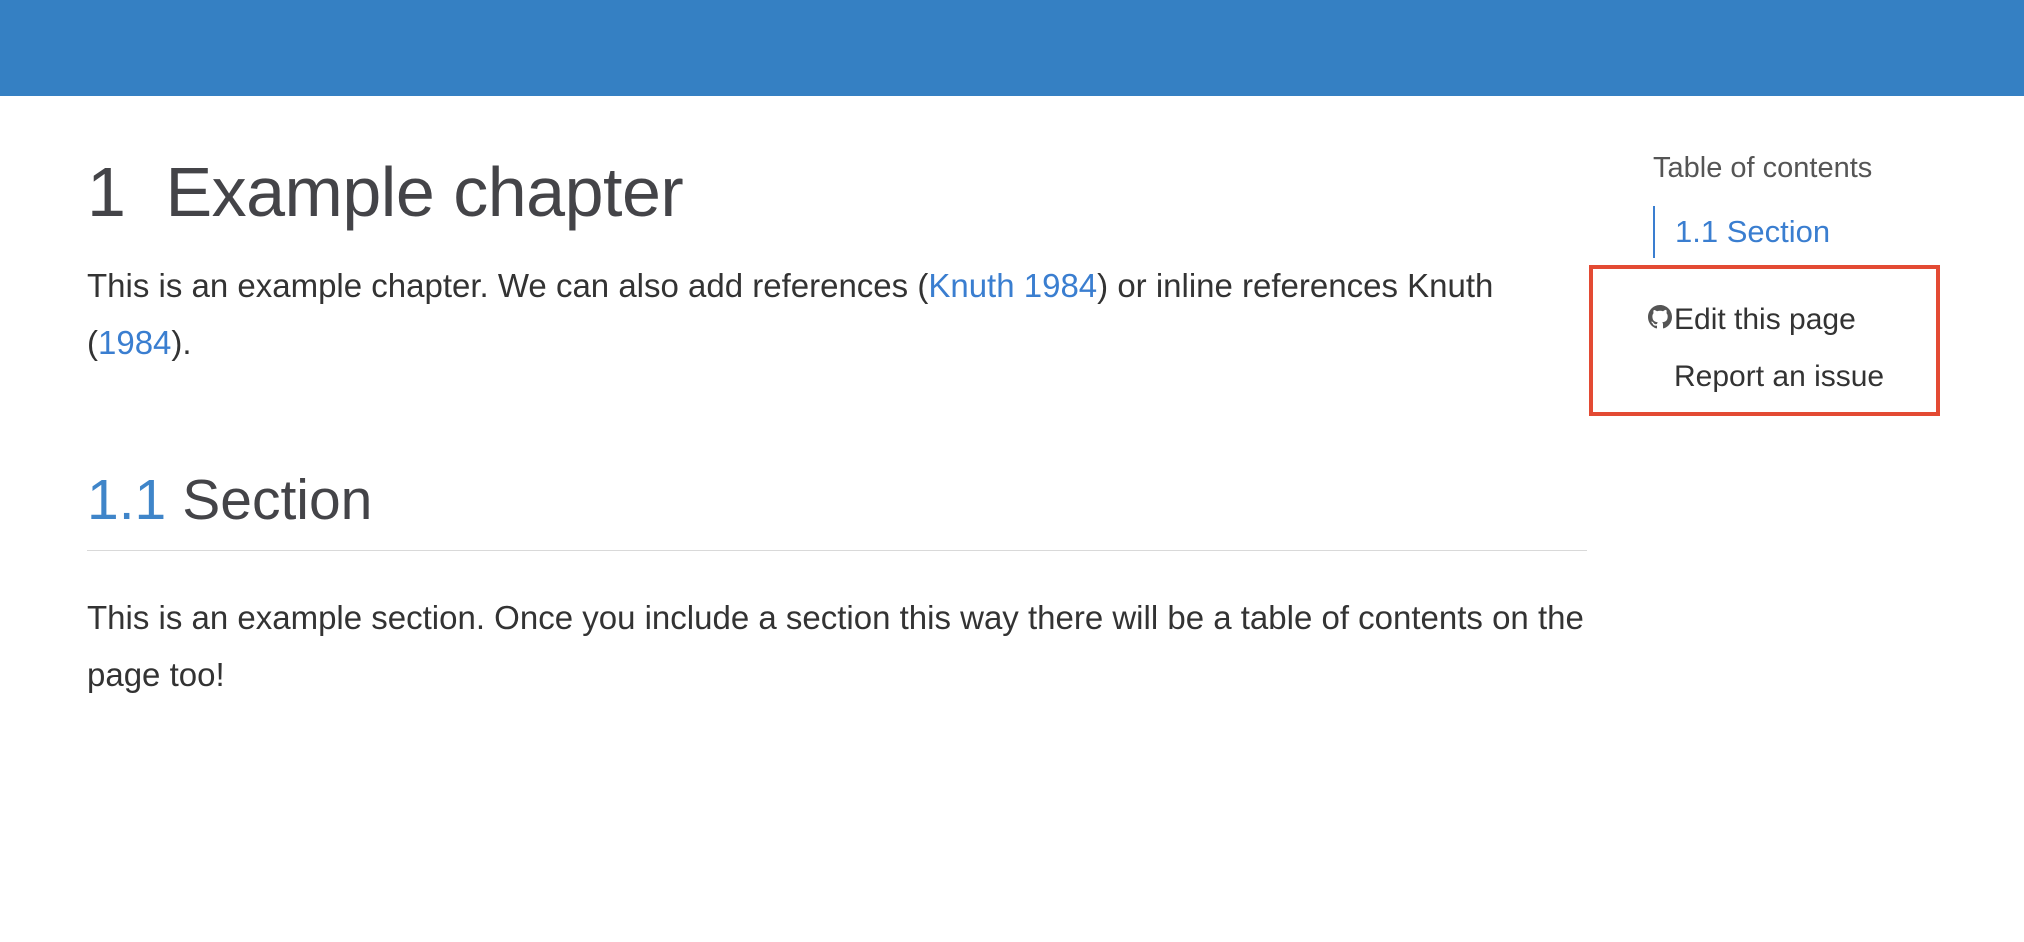 The image size is (2024, 942). I want to click on reference-link-knuth-1984: Knuth 1984, so click(1012, 285).